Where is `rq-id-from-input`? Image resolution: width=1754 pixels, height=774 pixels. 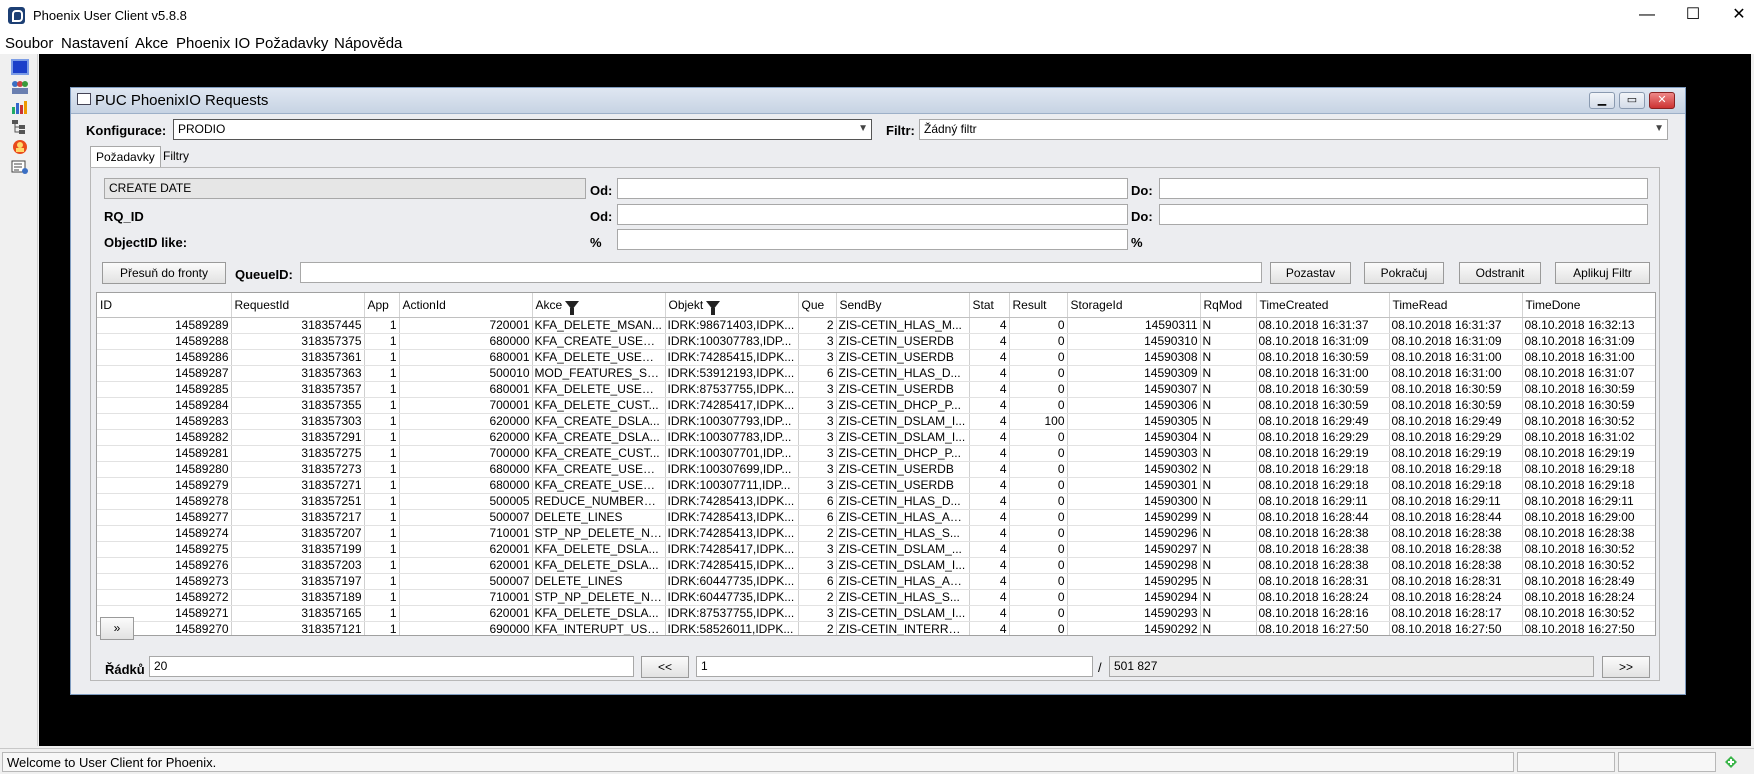 rq-id-from-input is located at coordinates (872, 214).